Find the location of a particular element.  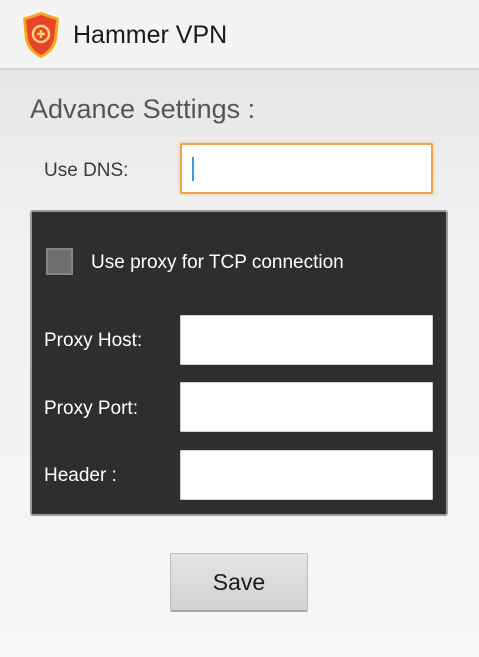

dns-label: Use DNS: is located at coordinates (86, 170).